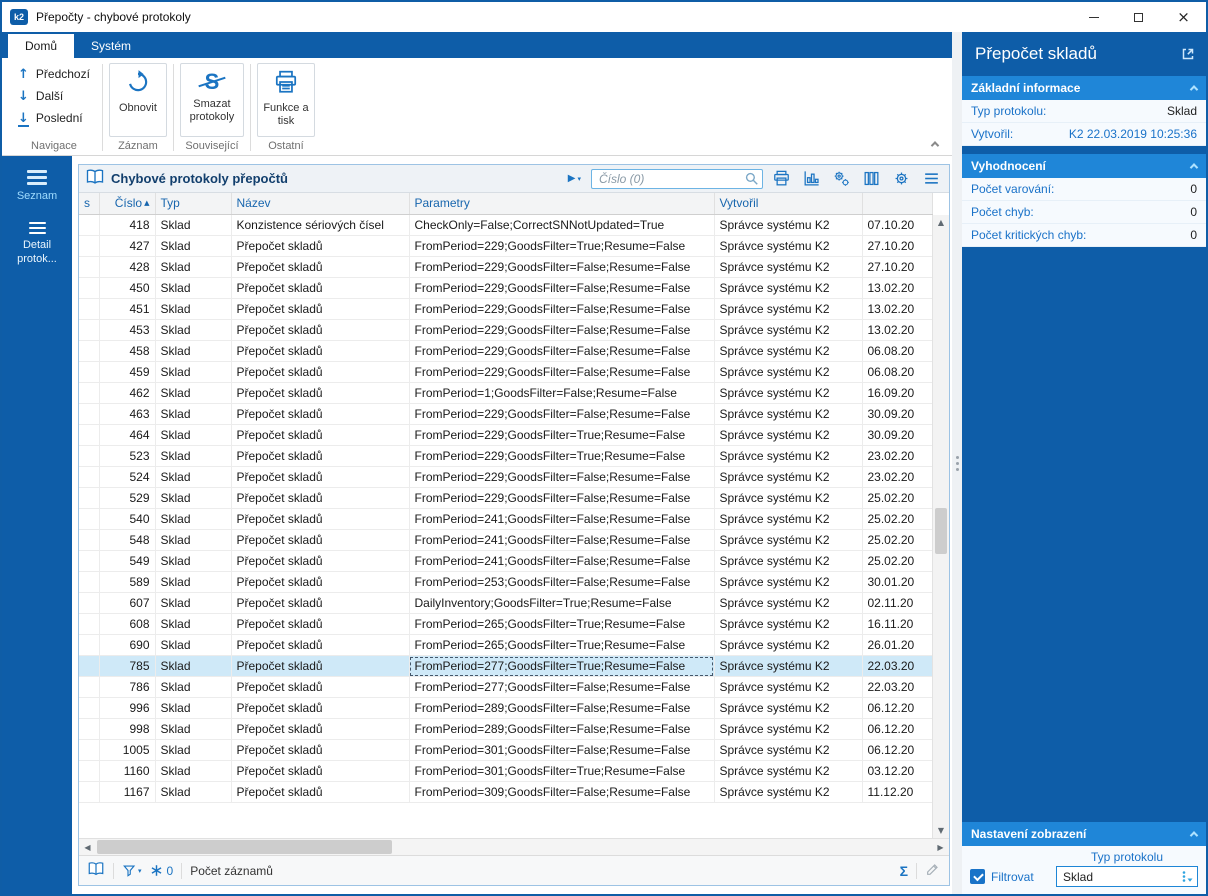 The height and width of the screenshot is (896, 1208). I want to click on section-basic-info: Základní informace, so click(1084, 88).